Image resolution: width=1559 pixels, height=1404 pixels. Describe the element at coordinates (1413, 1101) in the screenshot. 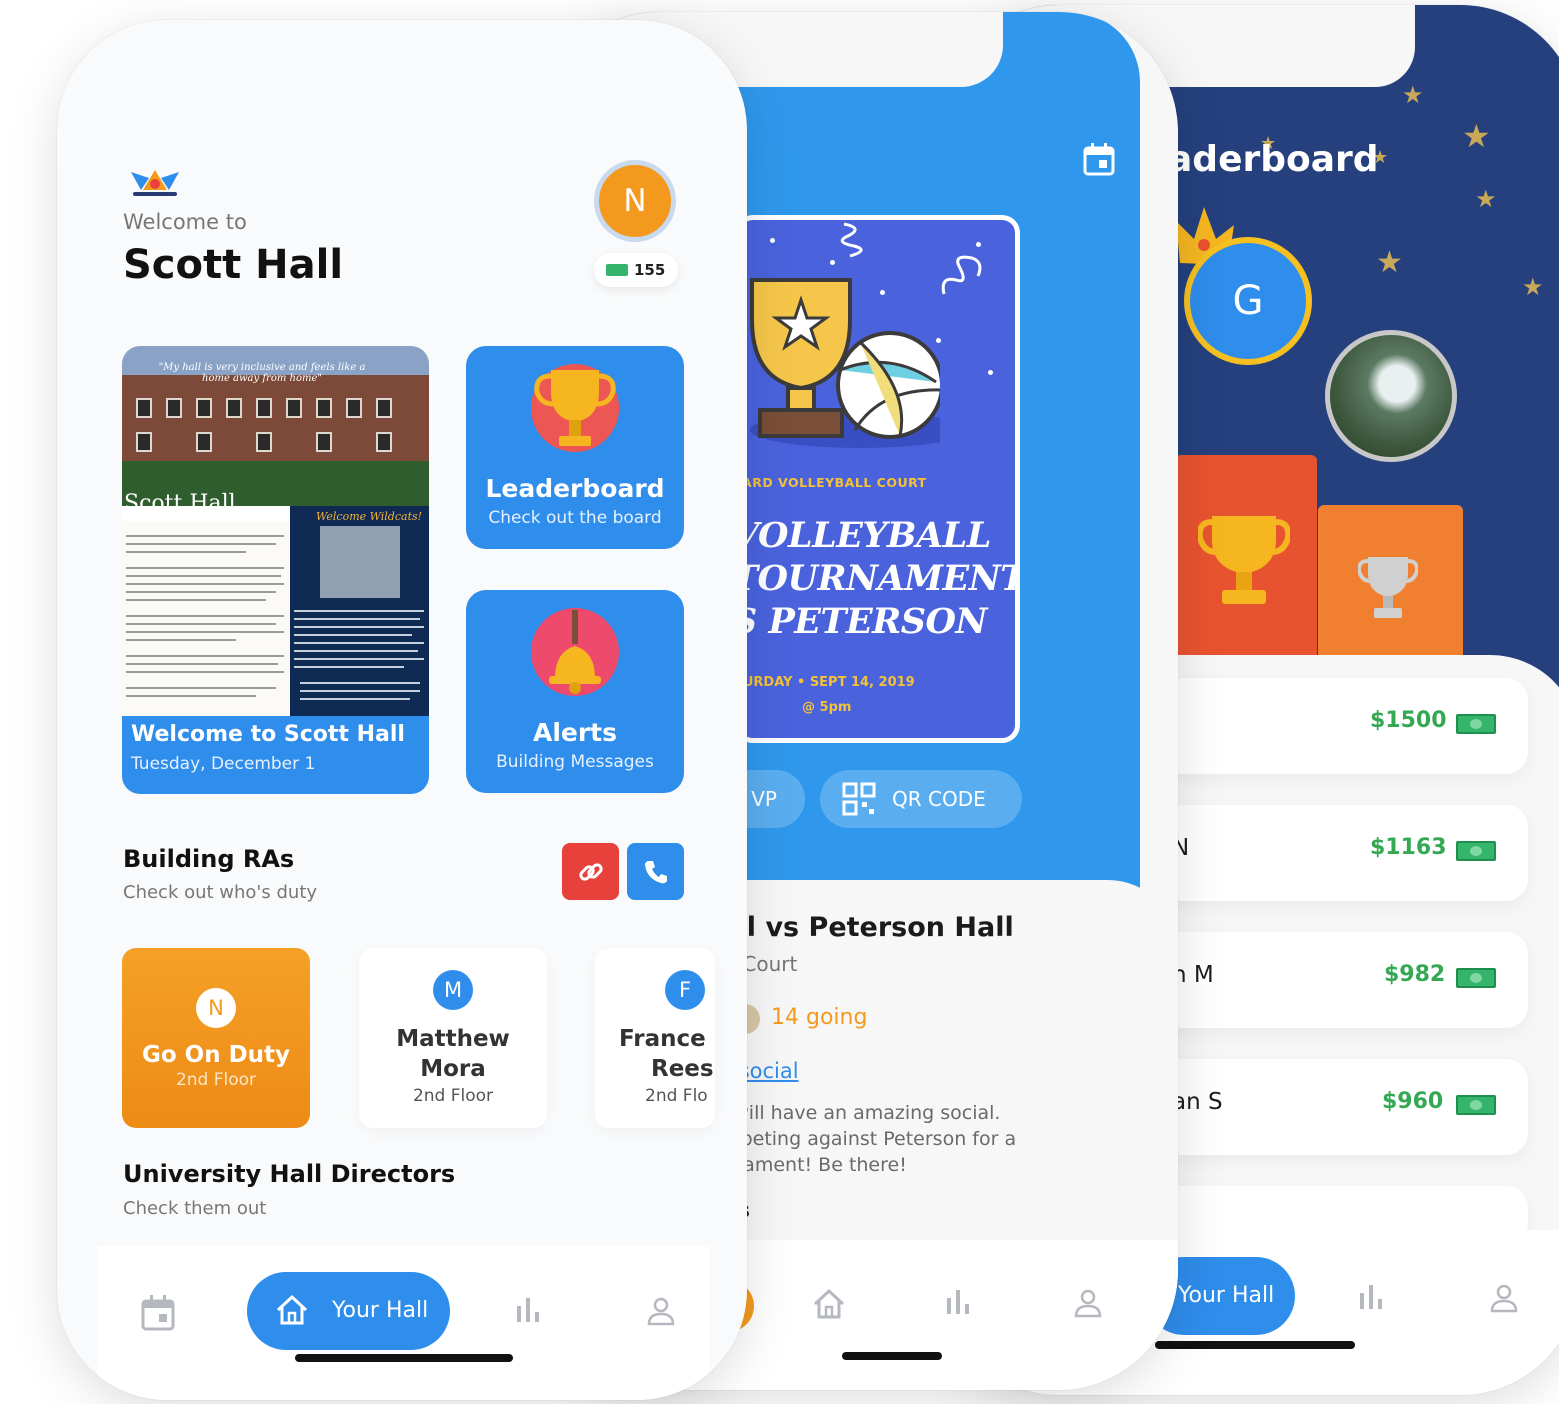

I see `row-amount: $960` at that location.